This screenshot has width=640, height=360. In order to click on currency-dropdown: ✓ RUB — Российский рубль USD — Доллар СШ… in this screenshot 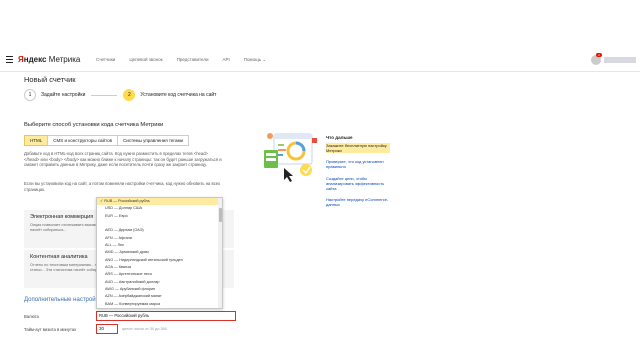, I will do `click(159, 253)`.